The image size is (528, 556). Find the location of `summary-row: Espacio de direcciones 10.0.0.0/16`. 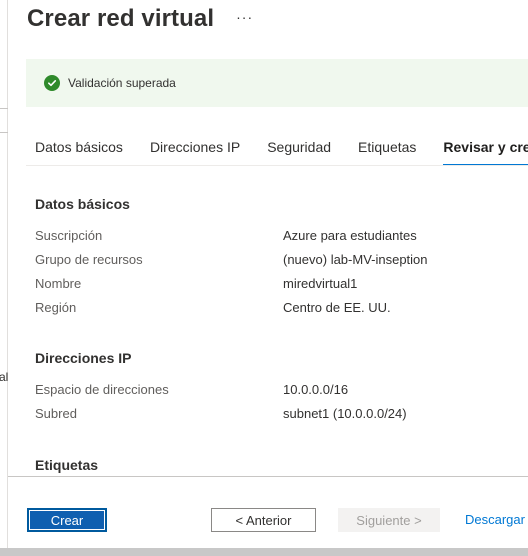

summary-row: Espacio de direcciones 10.0.0.0/16 is located at coordinates (281, 391).